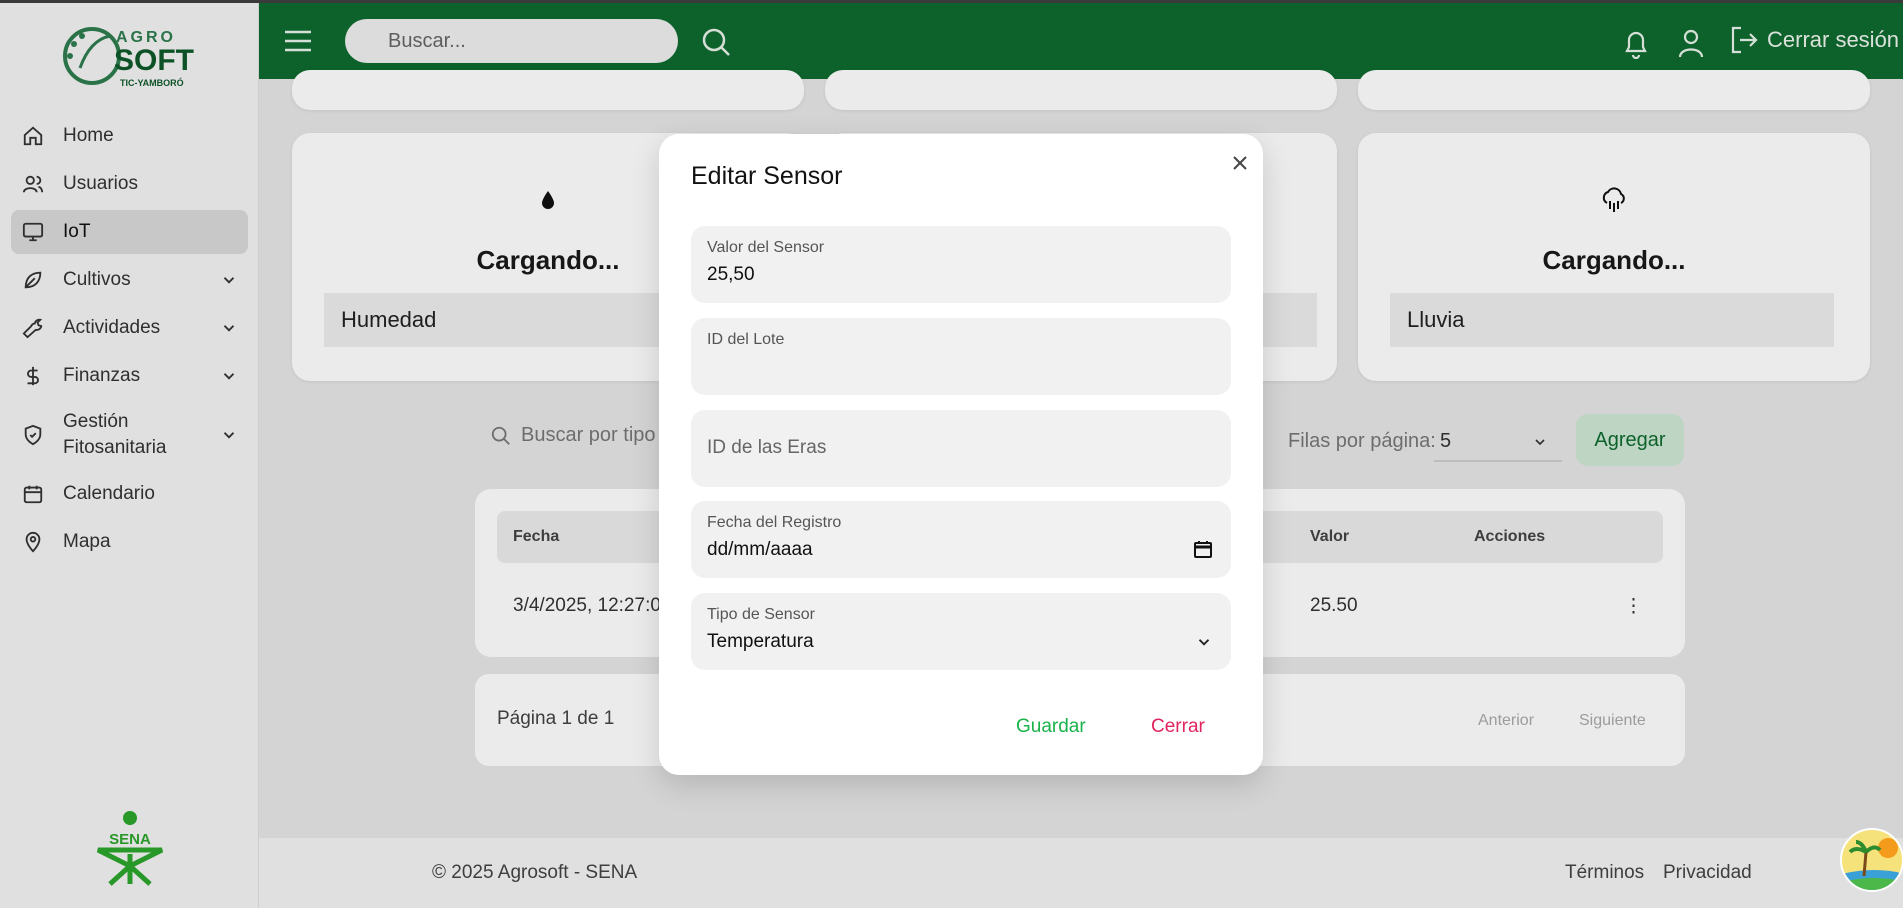 This screenshot has width=1903, height=908. I want to click on eras-id-field: ID de las Eras, so click(961, 448).